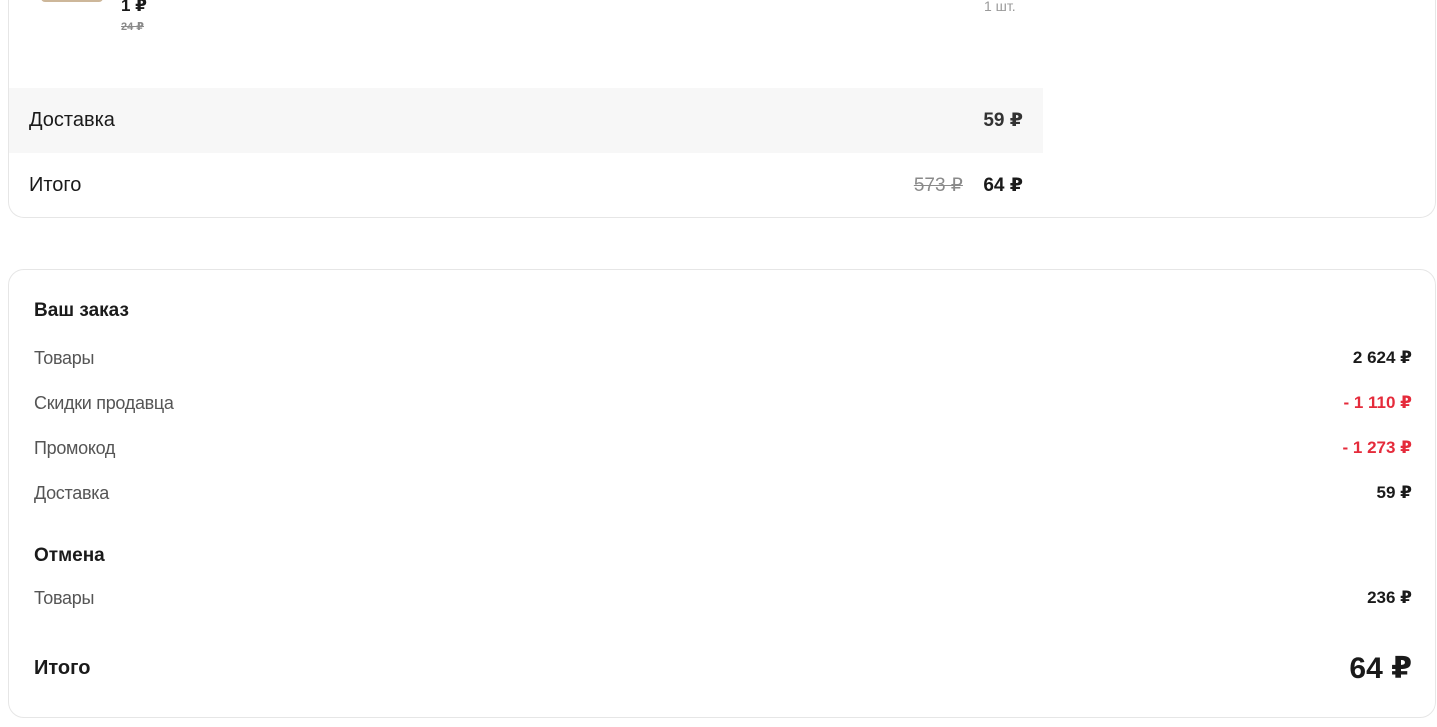 The image size is (1437, 727). What do you see at coordinates (1377, 402) in the screenshot?
I see `line-value: - 1 110 ₽` at bounding box center [1377, 402].